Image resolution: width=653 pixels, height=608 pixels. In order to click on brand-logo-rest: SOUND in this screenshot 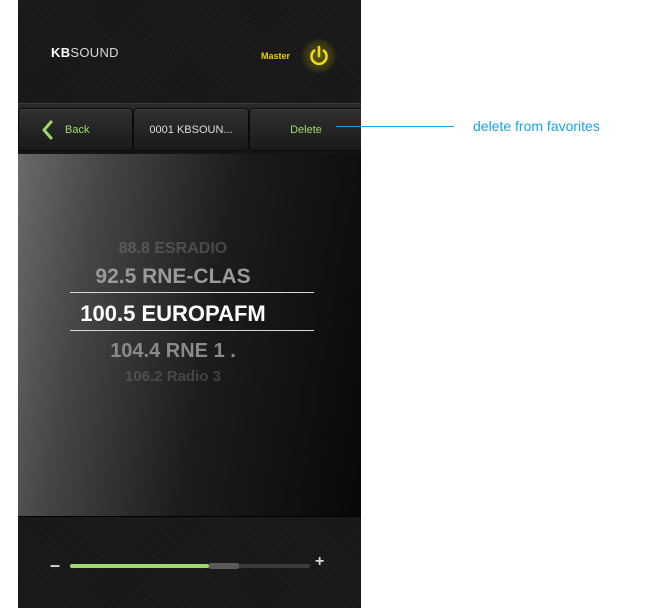, I will do `click(94, 52)`.